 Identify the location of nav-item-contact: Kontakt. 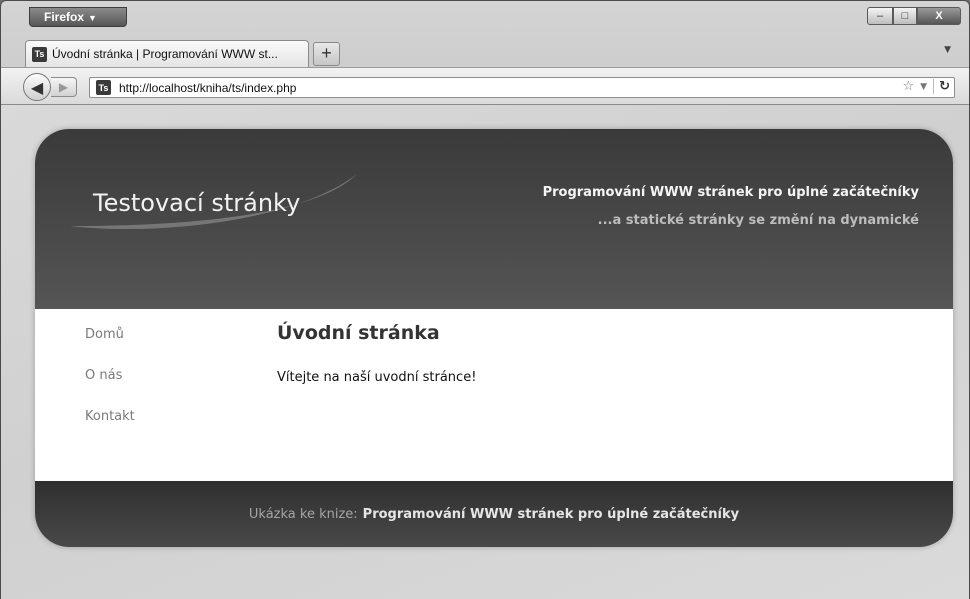
(110, 429).